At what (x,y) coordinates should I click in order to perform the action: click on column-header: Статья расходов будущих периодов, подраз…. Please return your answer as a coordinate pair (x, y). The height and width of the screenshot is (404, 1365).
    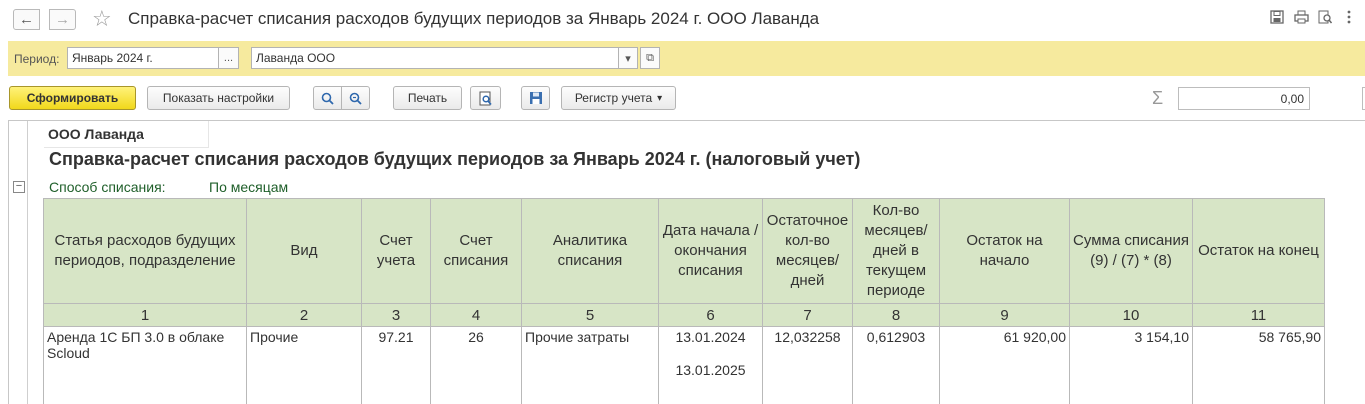
    Looking at the image, I should click on (145, 251).